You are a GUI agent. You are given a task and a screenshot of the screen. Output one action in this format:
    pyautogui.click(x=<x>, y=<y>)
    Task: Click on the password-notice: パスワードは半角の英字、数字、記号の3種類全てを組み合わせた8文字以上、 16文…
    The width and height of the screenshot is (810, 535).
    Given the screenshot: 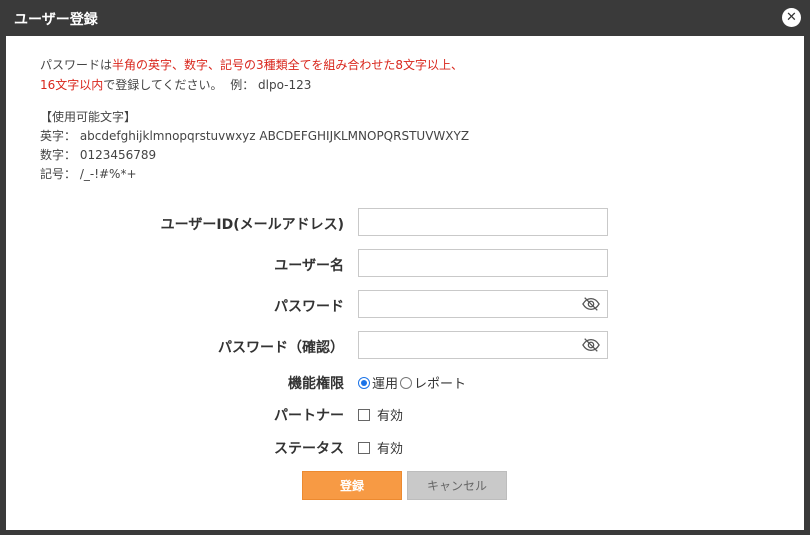 What is the action you would take?
    pyautogui.click(x=251, y=75)
    